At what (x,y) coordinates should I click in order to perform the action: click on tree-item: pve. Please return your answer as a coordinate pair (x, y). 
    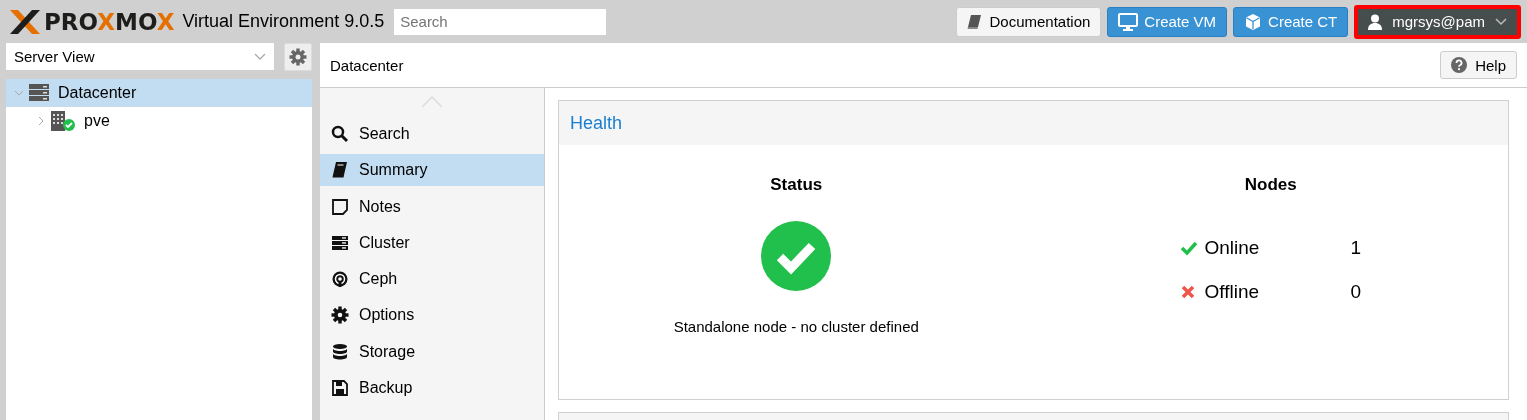
    Looking at the image, I should click on (159, 121).